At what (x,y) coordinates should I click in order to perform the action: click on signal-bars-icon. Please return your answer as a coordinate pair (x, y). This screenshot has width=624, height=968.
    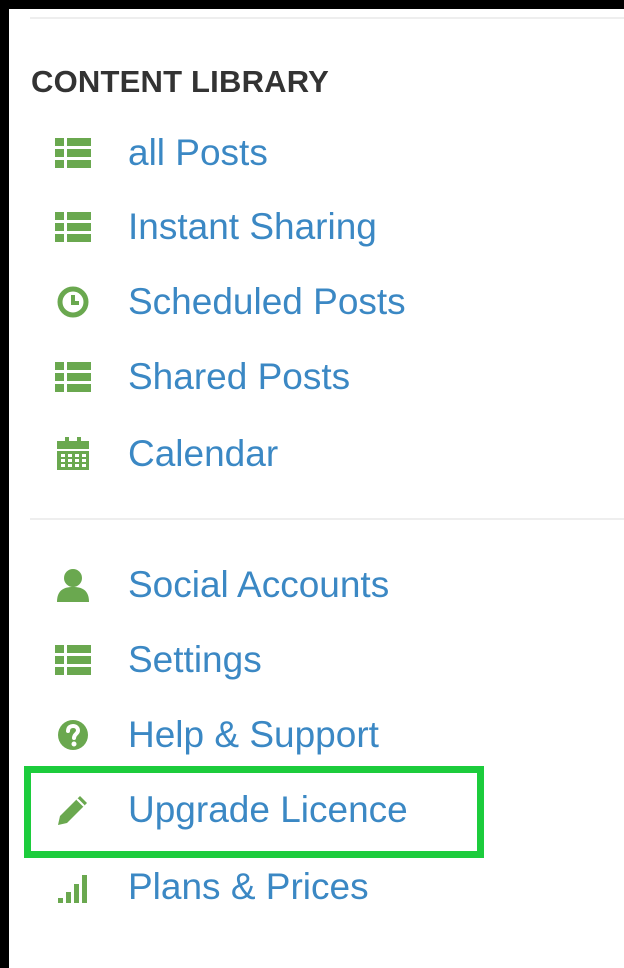
    Looking at the image, I should click on (73, 887).